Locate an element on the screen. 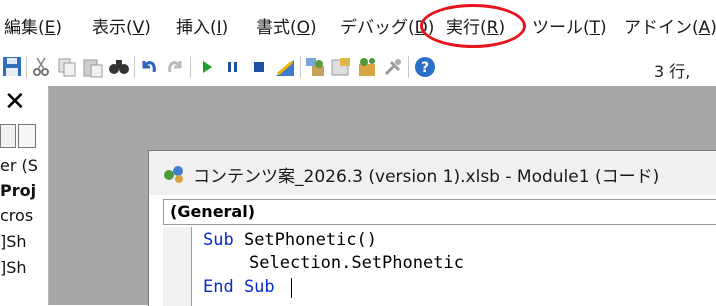 This screenshot has height=306, width=716. design-mode-icon is located at coordinates (285, 67).